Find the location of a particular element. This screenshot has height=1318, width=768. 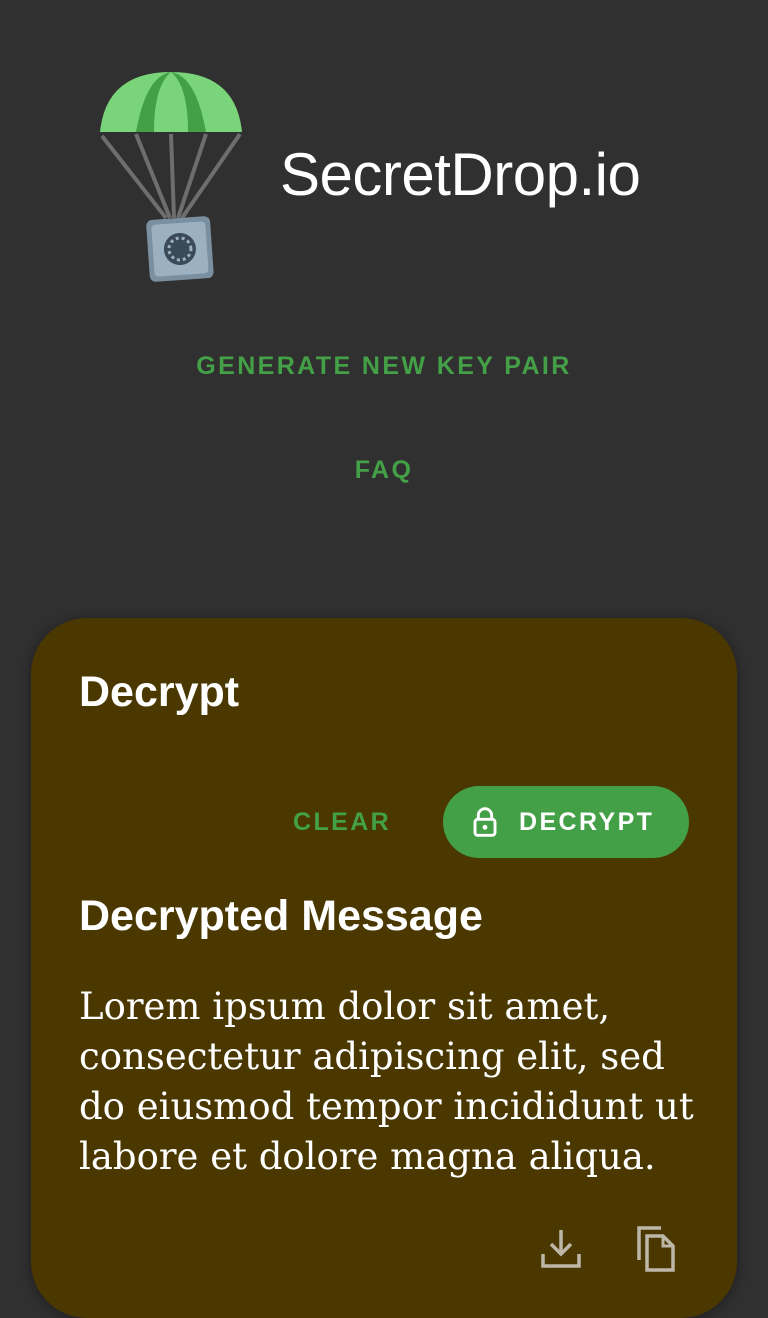

parachute-safe-logo is located at coordinates (171, 177).